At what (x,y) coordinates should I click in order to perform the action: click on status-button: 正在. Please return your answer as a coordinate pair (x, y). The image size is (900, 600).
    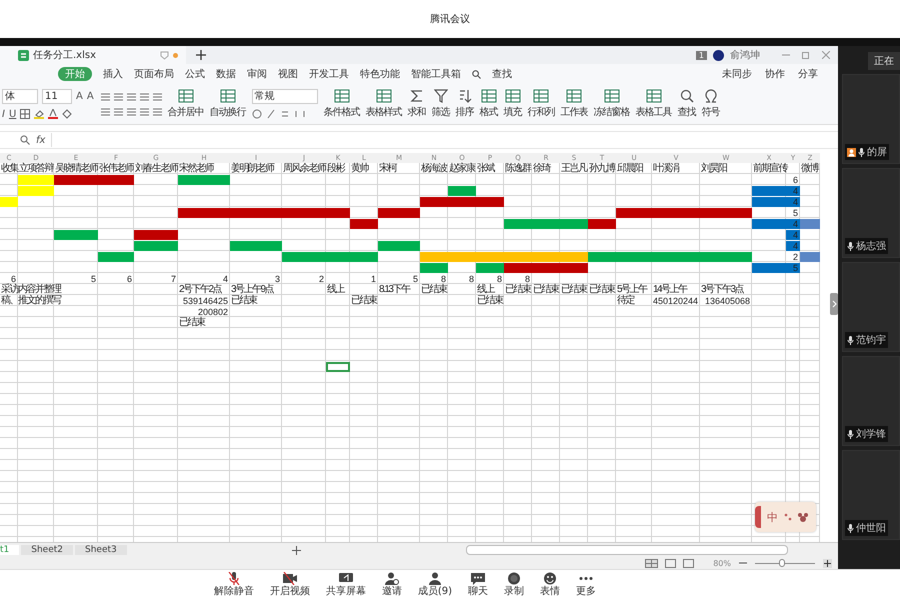
    Looking at the image, I should click on (884, 61).